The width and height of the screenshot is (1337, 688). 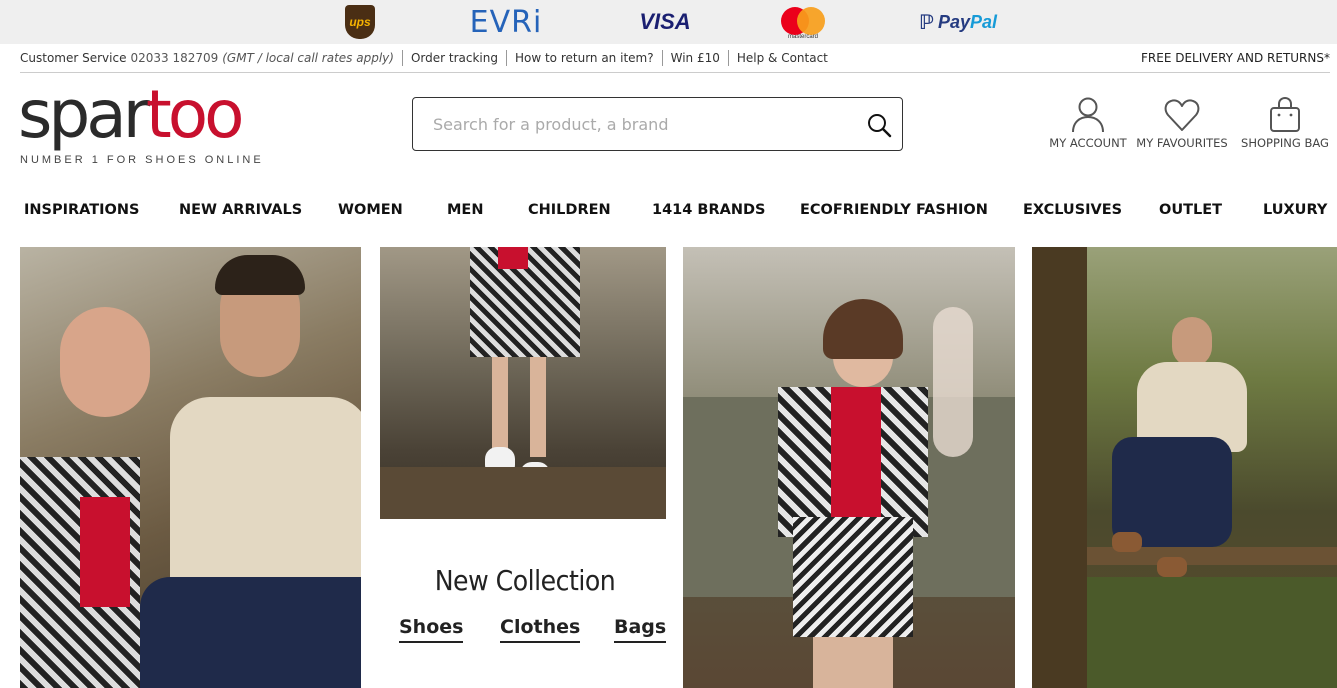 I want to click on heart-icon, so click(x=1182, y=115).